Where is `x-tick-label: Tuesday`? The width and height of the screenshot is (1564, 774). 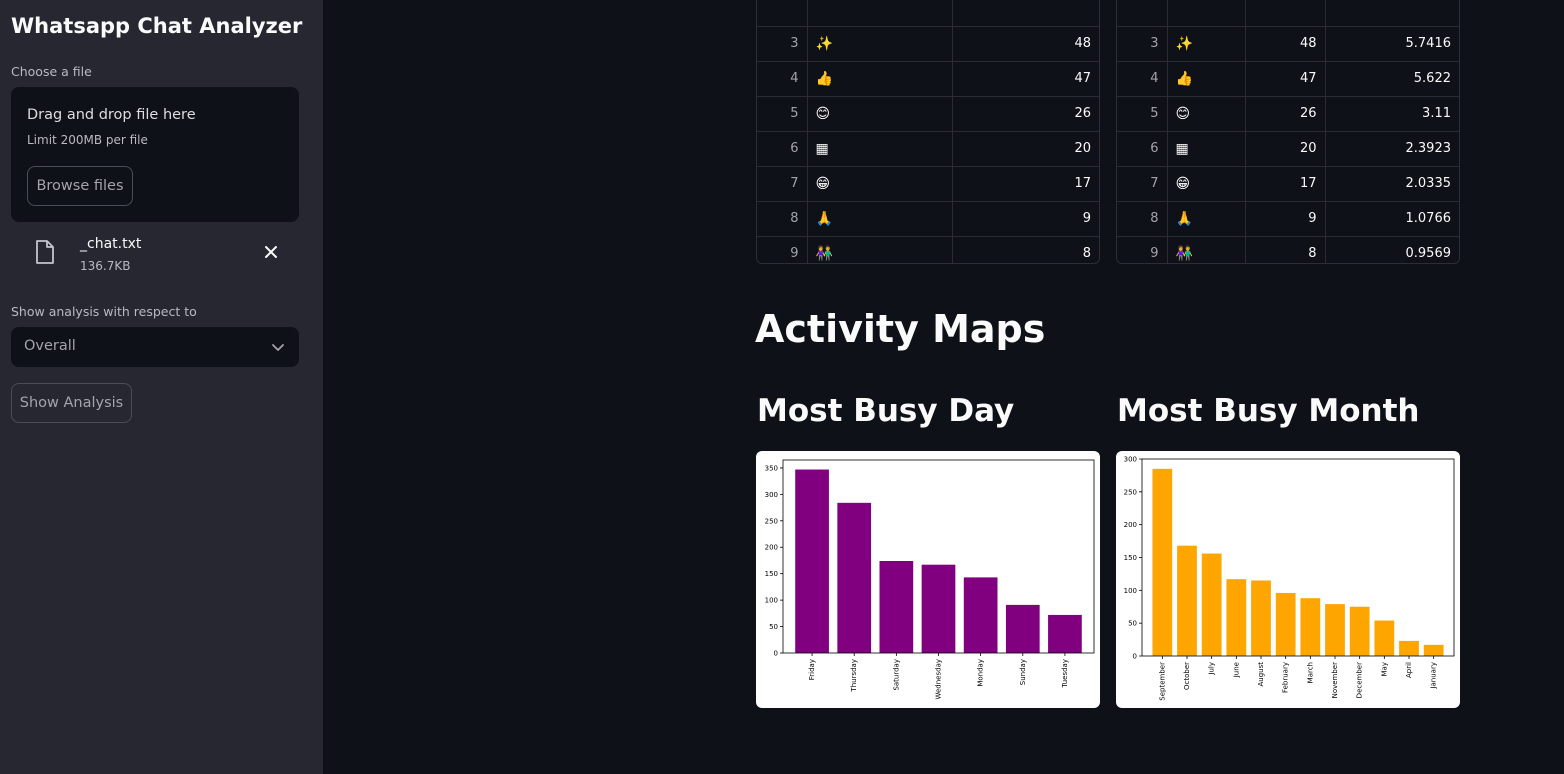 x-tick-label: Tuesday is located at coordinates (1065, 673).